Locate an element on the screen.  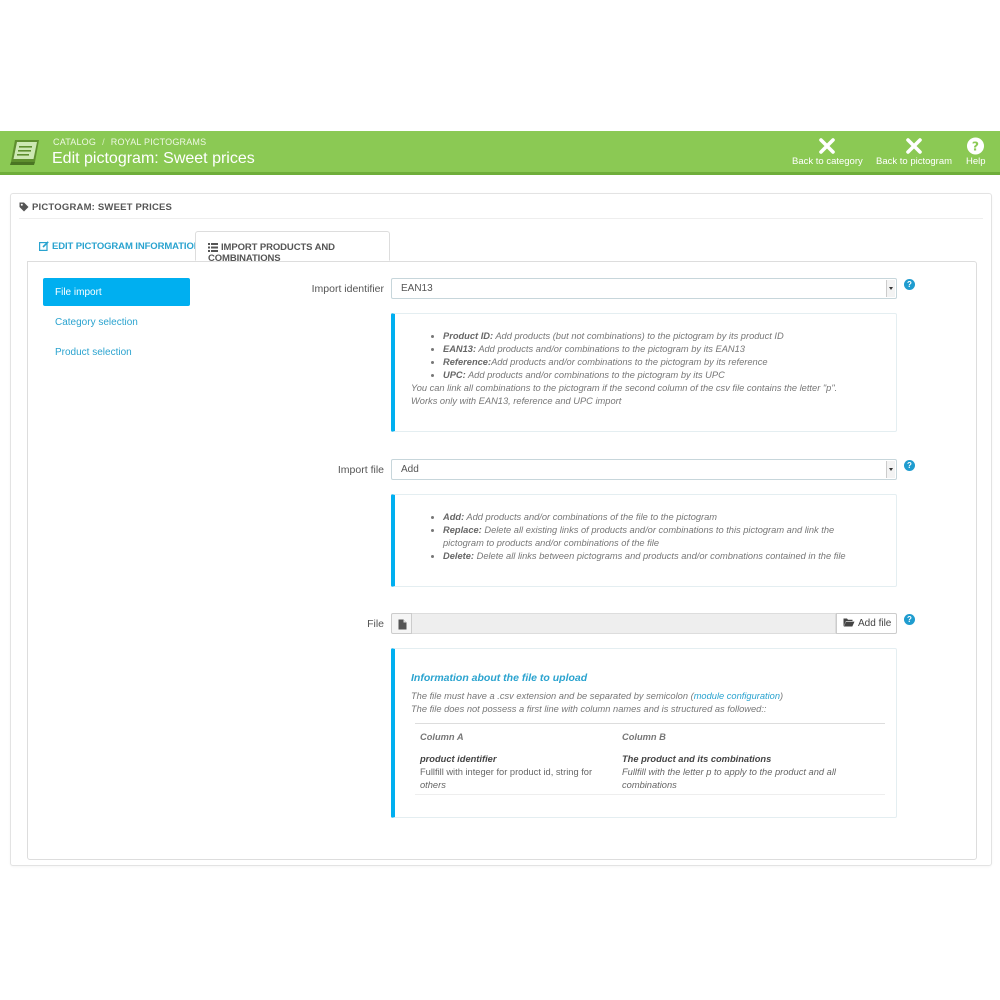
panel-heading: PICTOGRAM: SWEET PRICES is located at coordinates (95, 207).